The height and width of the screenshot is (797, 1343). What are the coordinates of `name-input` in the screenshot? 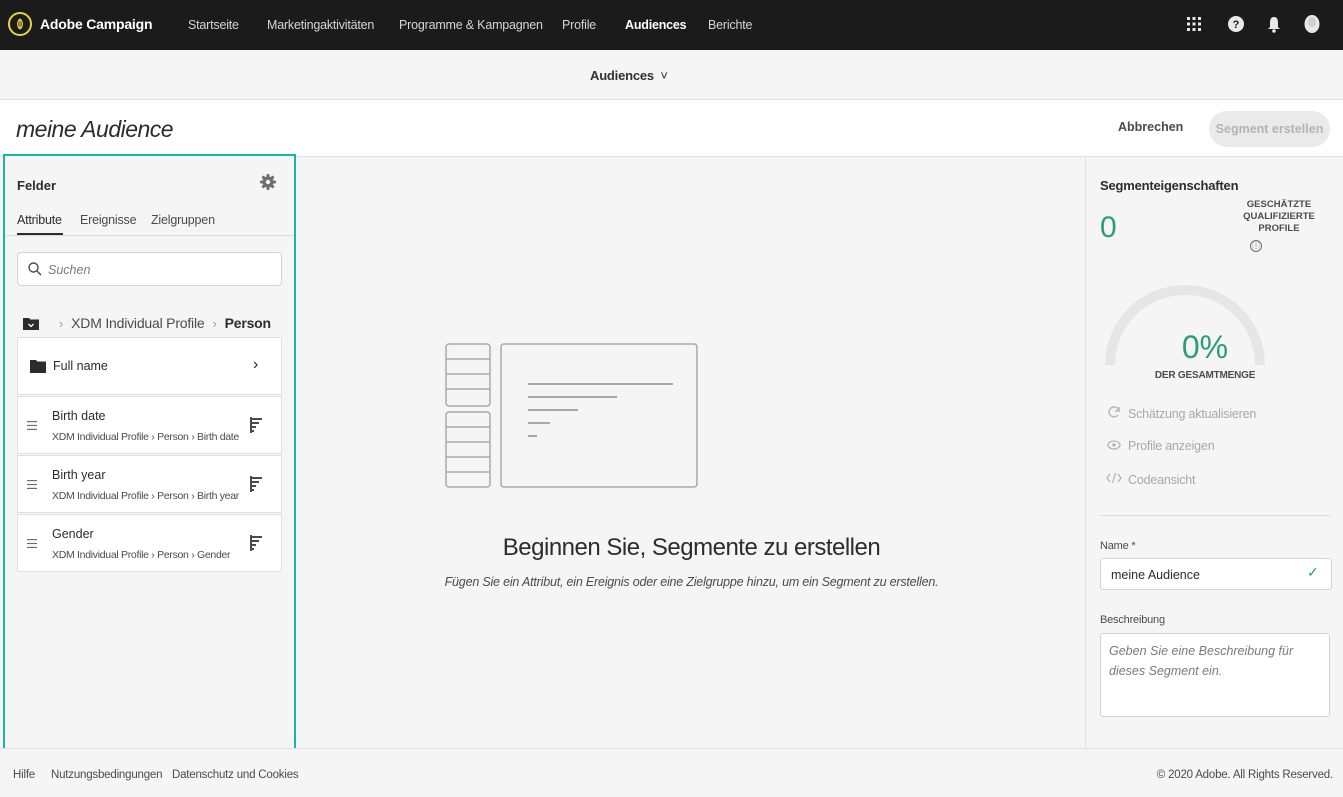 It's located at (1206, 575).